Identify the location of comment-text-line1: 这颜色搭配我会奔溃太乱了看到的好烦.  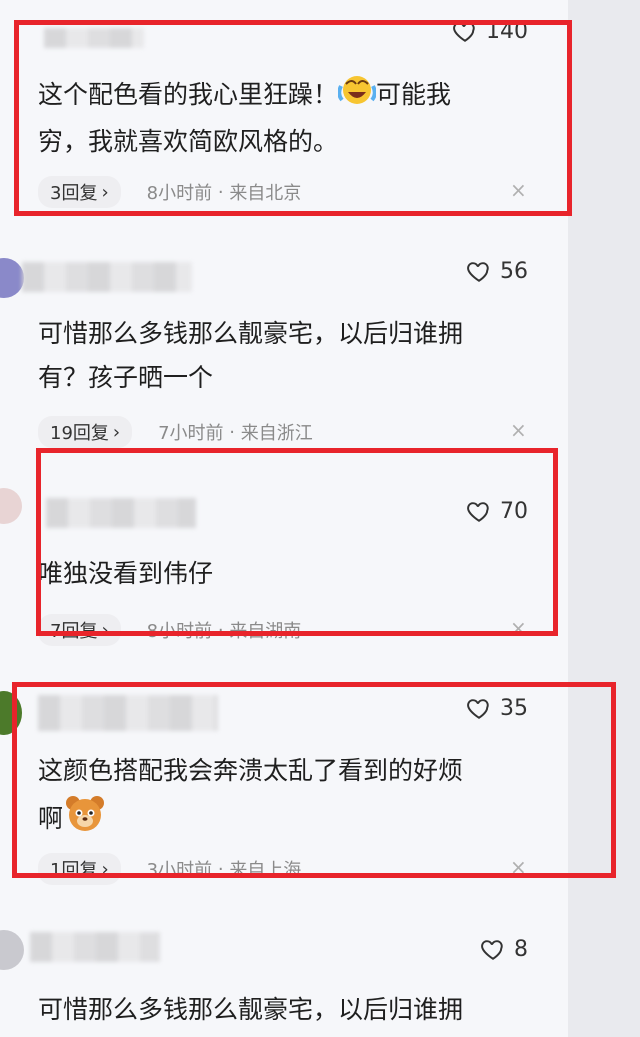
(251, 770).